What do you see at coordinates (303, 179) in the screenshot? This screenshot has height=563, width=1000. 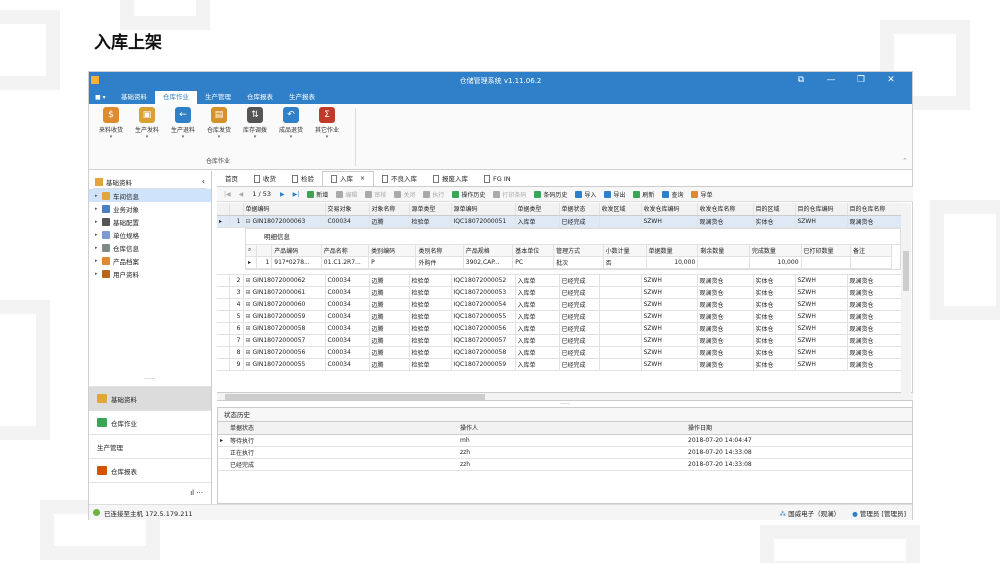 I see `tab-item: 检验` at bounding box center [303, 179].